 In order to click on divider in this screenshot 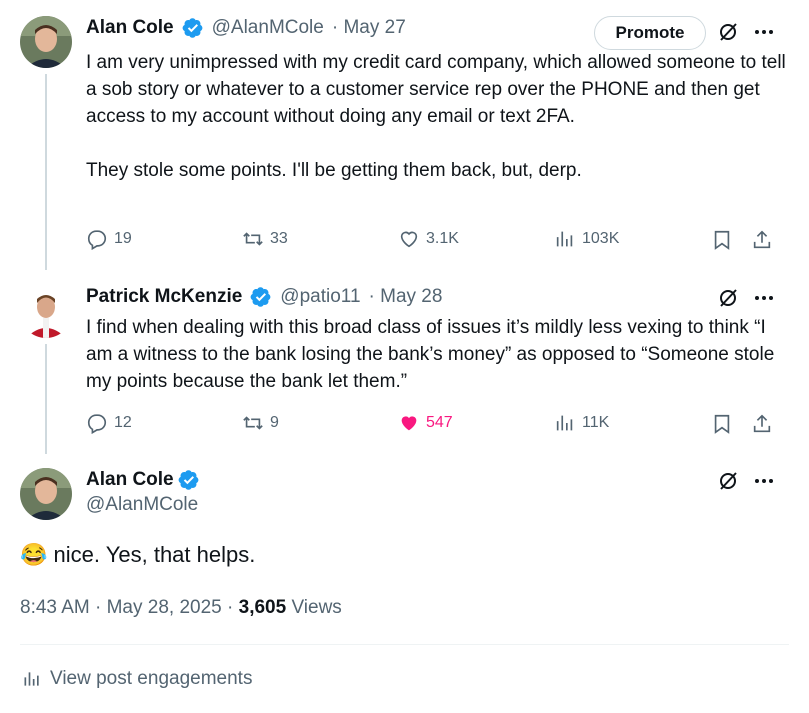, I will do `click(404, 644)`.